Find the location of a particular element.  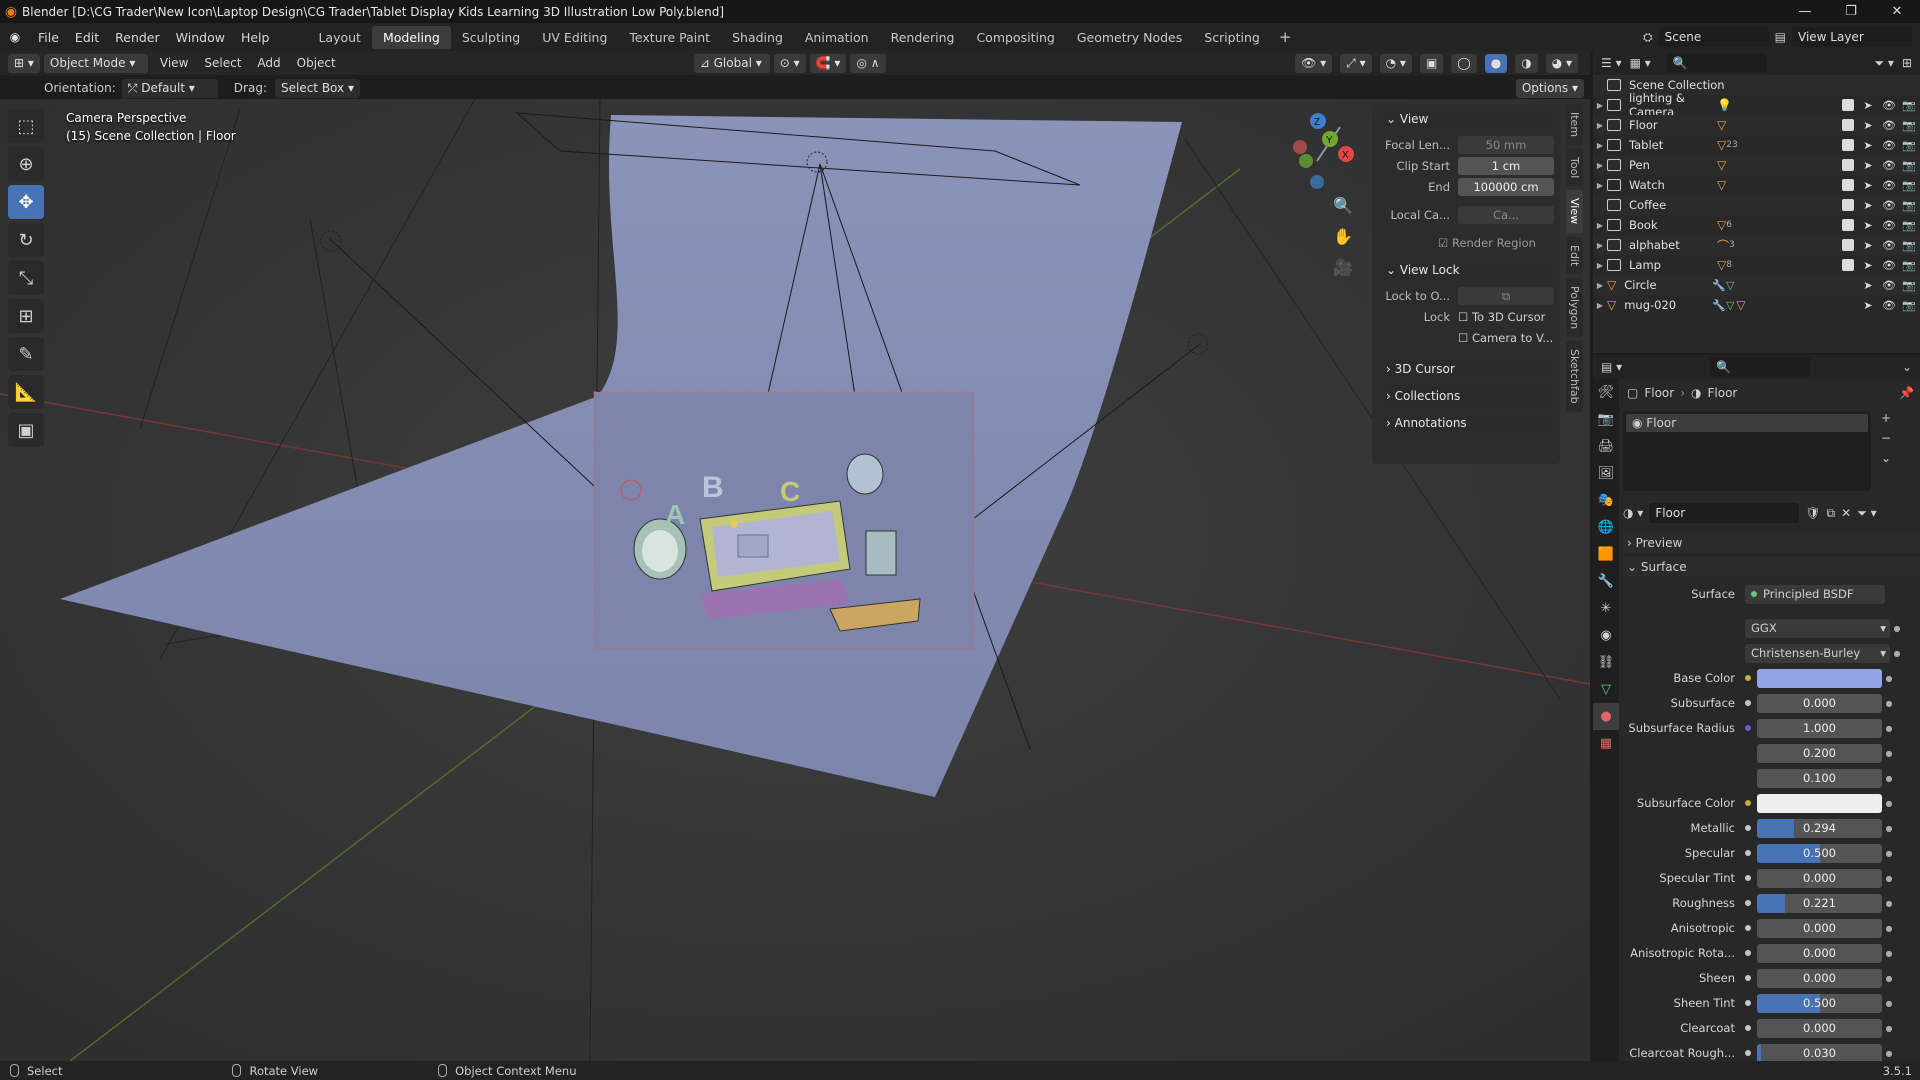

modifier-tab-icon: 🔧 is located at coordinates (1606, 581).